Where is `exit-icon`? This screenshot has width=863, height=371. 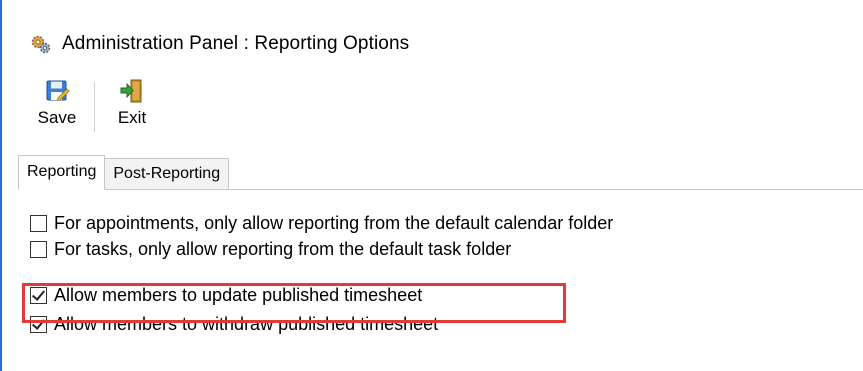
exit-icon is located at coordinates (132, 91).